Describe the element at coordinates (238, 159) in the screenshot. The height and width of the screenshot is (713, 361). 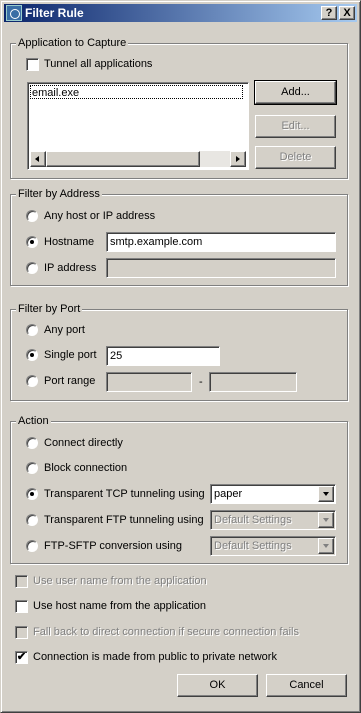
I see `scroll-right-button` at that location.